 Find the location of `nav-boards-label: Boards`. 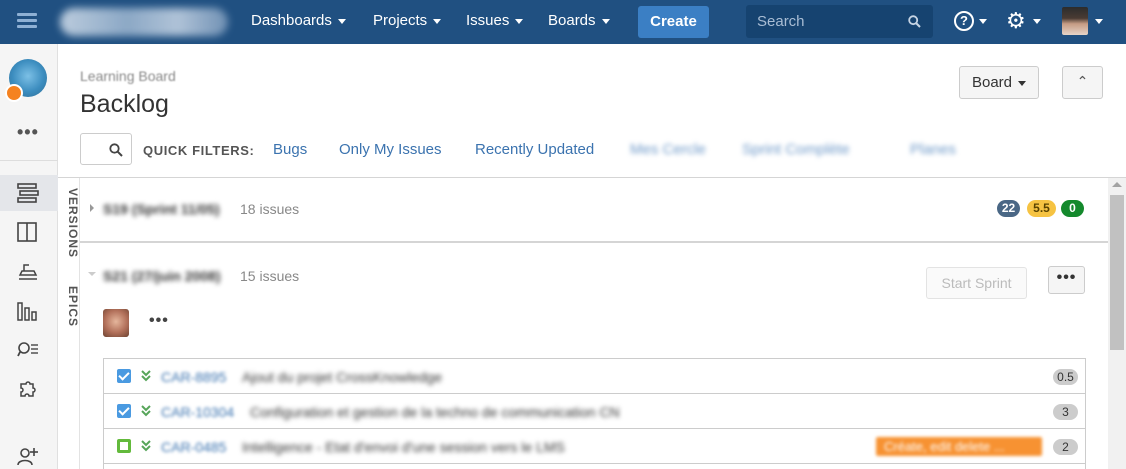

nav-boards-label: Boards is located at coordinates (572, 20).